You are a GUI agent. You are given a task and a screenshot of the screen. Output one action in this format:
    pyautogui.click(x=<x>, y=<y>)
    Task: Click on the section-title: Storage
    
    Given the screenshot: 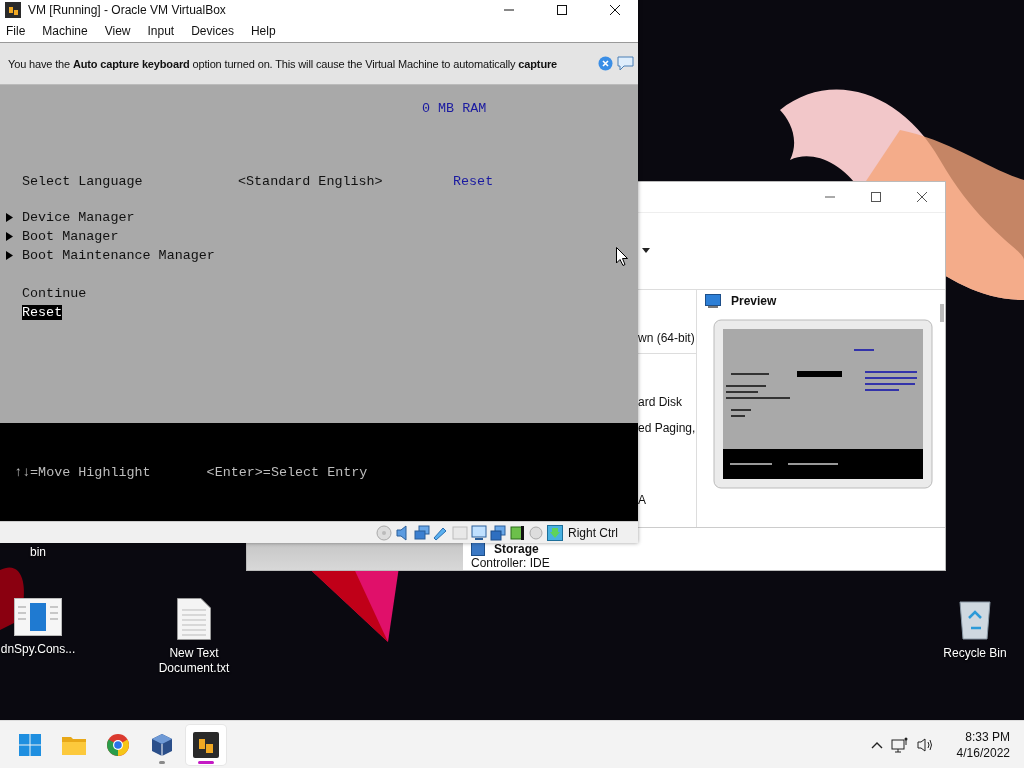 What is the action you would take?
    pyautogui.click(x=516, y=549)
    